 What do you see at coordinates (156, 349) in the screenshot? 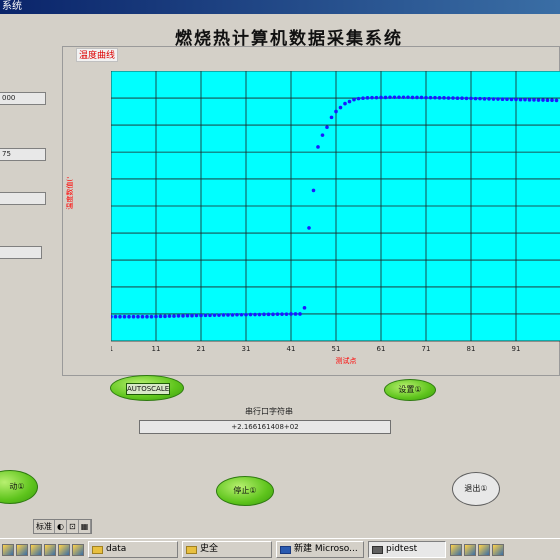
I see `x-tick-label: 11` at bounding box center [156, 349].